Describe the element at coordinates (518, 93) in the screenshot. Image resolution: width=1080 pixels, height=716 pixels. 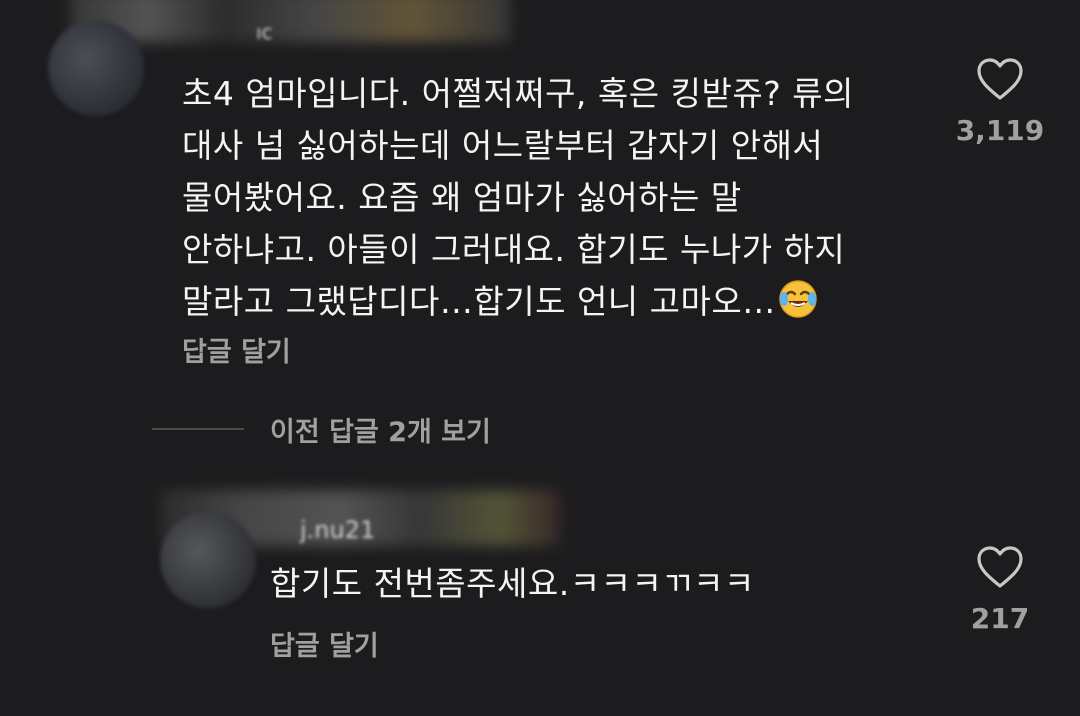
I see `comment-text-line: 초4 엄마입니다. 어쩔저쩌구, 혹은 킹받쥬? 류의` at that location.